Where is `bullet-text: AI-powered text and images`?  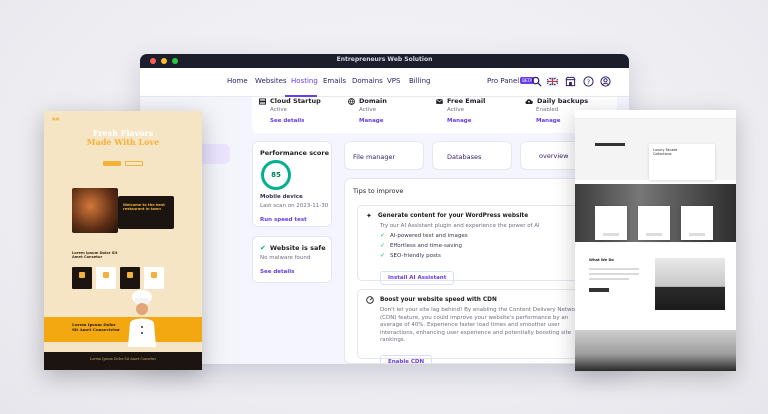
bullet-text: AI-powered text and images is located at coordinates (429, 235).